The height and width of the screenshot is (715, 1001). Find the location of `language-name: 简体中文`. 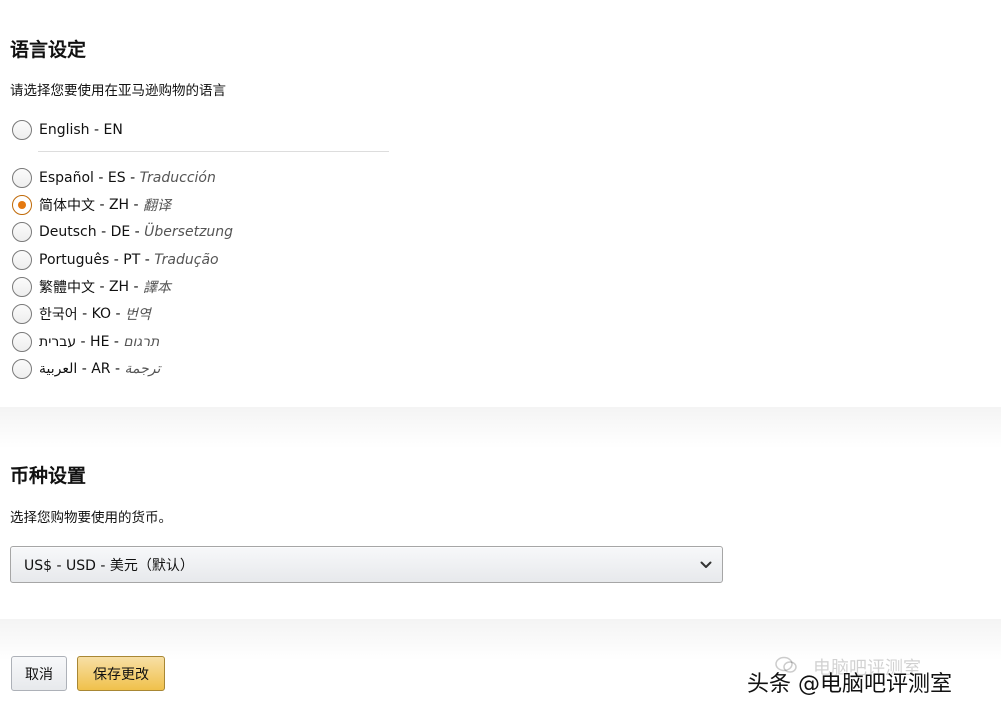

language-name: 简体中文 is located at coordinates (67, 206).